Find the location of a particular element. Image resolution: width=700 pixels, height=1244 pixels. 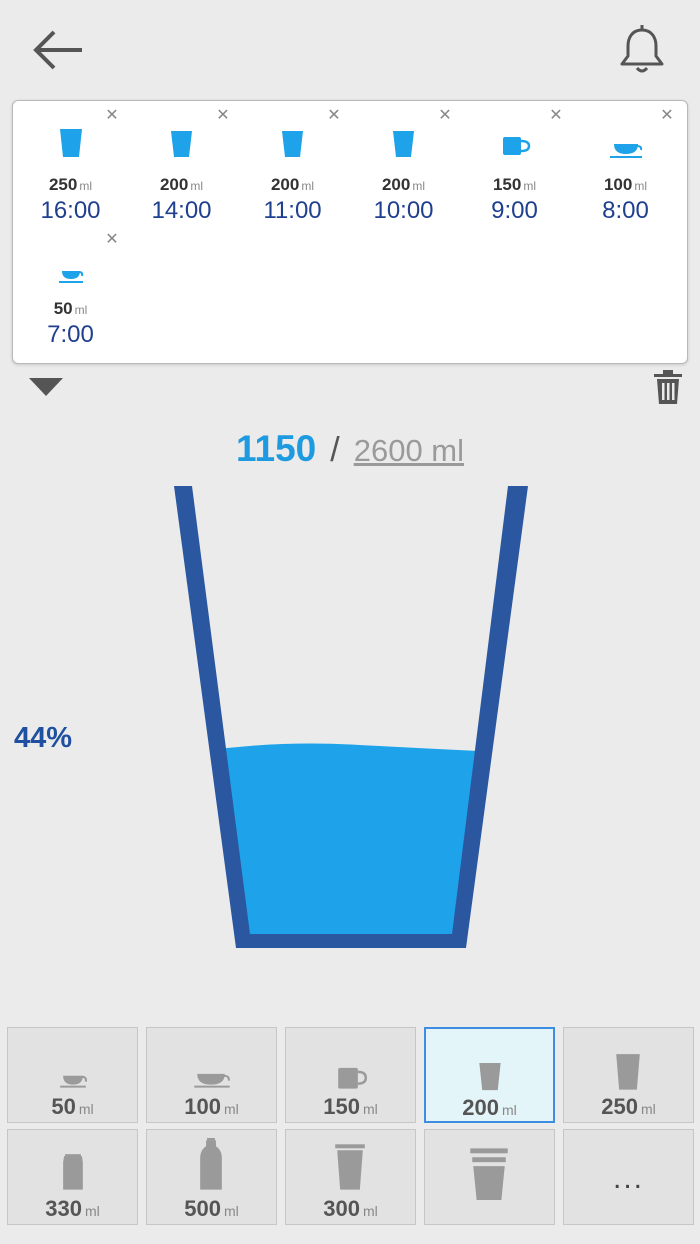

drink-button-50: 50 ml is located at coordinates (72, 1075).